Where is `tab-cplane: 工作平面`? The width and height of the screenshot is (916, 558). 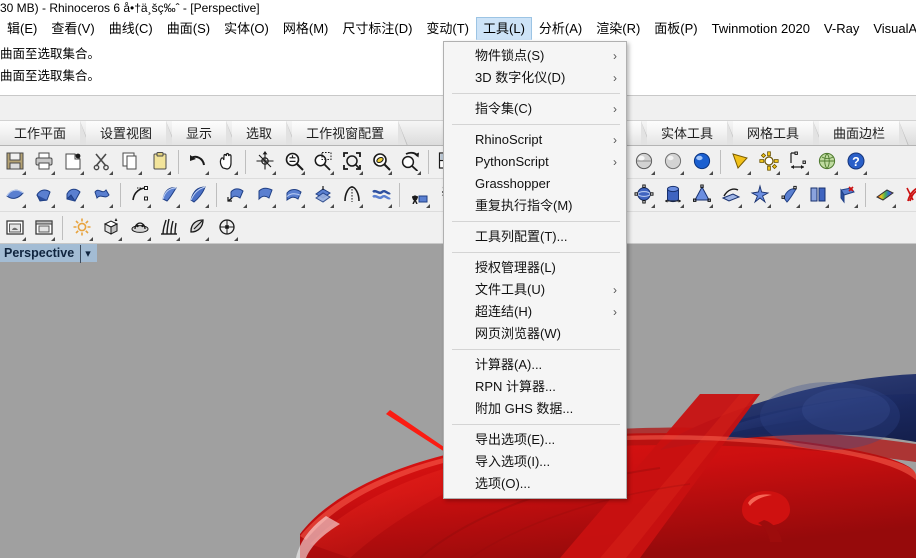
tab-cplane: 工作平面 is located at coordinates (45, 133).